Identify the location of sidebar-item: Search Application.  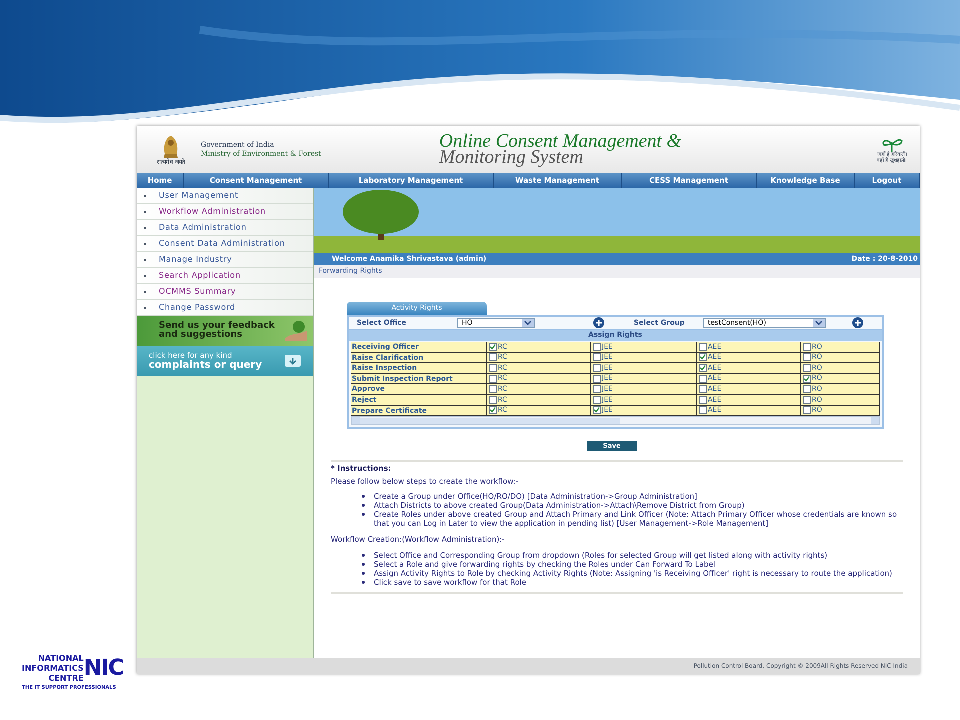
(225, 276).